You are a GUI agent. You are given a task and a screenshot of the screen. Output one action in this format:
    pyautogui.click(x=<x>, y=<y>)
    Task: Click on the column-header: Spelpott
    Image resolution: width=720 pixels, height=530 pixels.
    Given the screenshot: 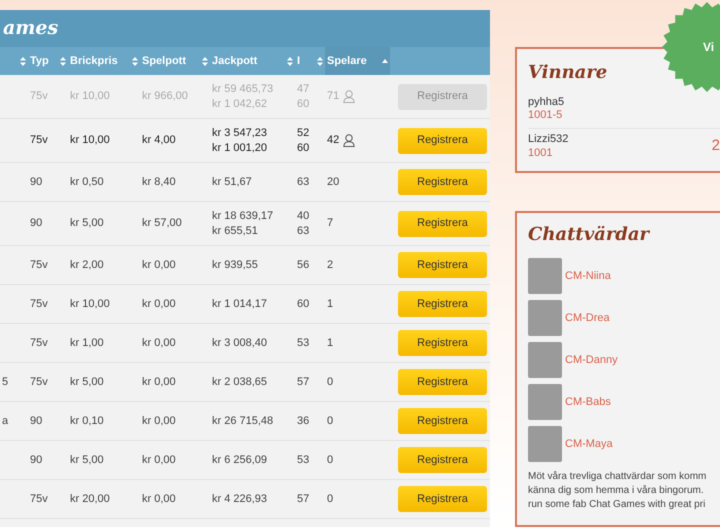 What is the action you would take?
    pyautogui.click(x=164, y=61)
    